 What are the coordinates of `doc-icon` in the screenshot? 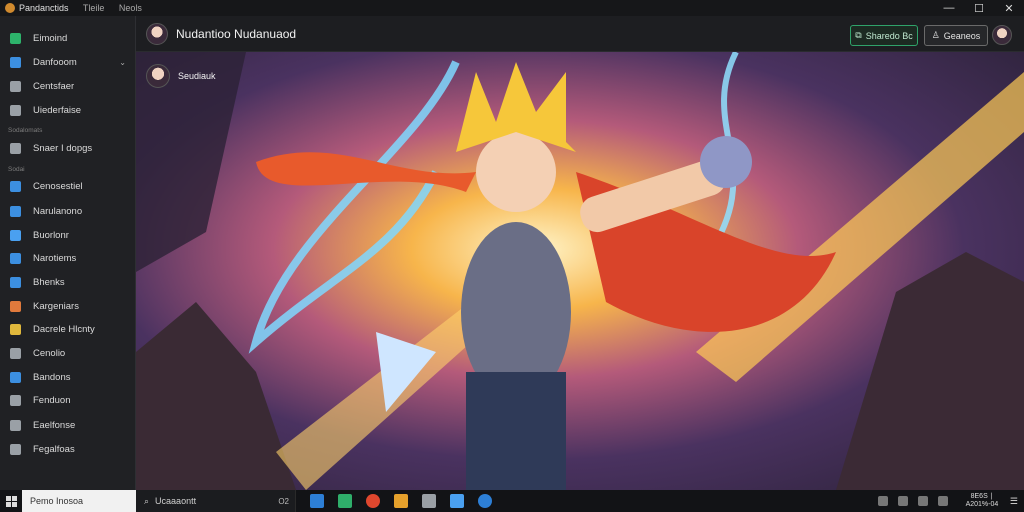 It's located at (15, 148).